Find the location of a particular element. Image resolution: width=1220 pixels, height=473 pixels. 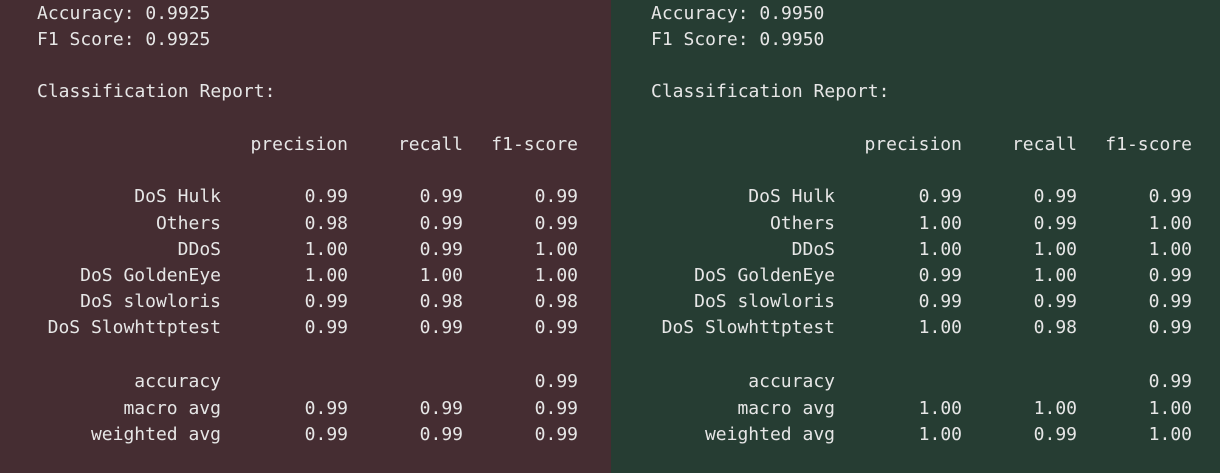

f1-value: 0.98 is located at coordinates (556, 301).